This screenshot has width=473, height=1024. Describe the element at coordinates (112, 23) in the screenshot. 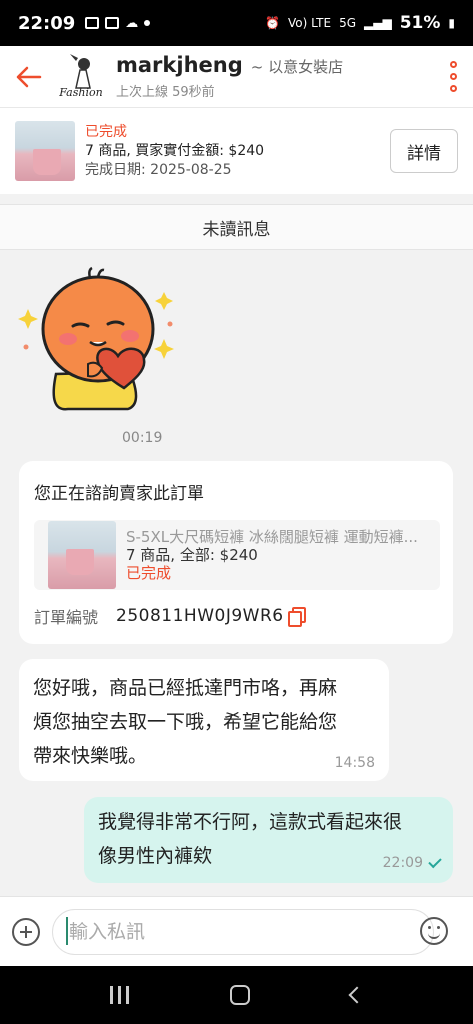

I see `webtoon-icon` at that location.